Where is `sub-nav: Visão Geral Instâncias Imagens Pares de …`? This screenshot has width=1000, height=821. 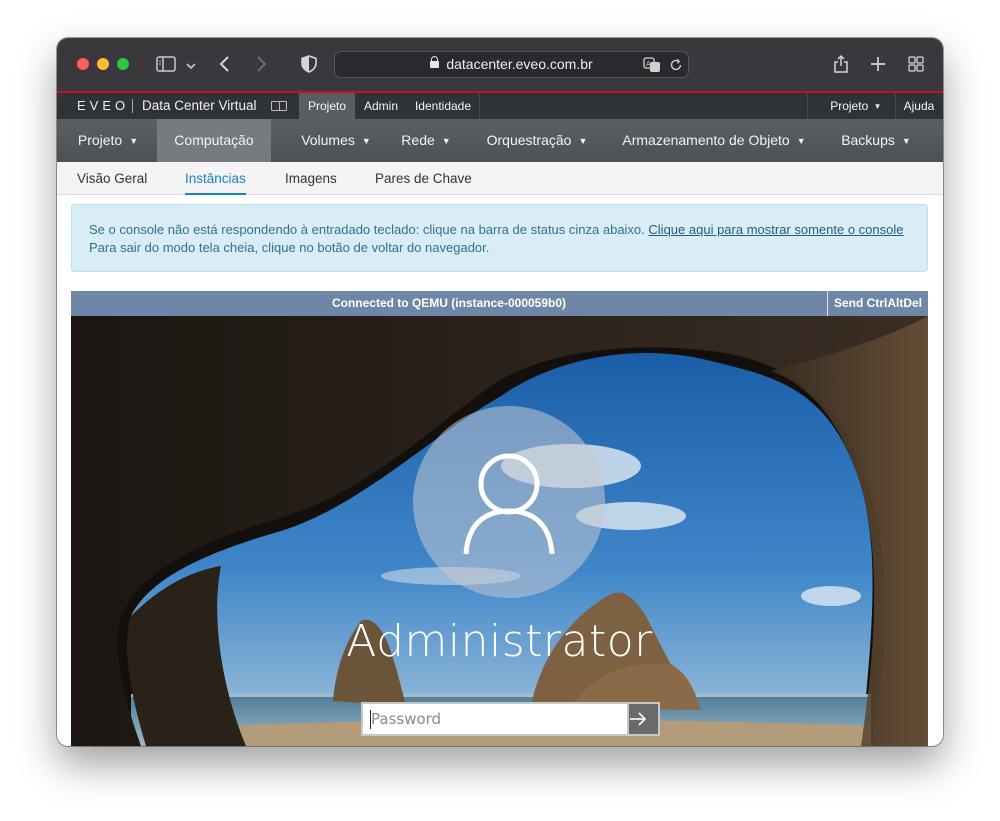
sub-nav: Visão Geral Instâncias Imagens Pares de … is located at coordinates (500, 178).